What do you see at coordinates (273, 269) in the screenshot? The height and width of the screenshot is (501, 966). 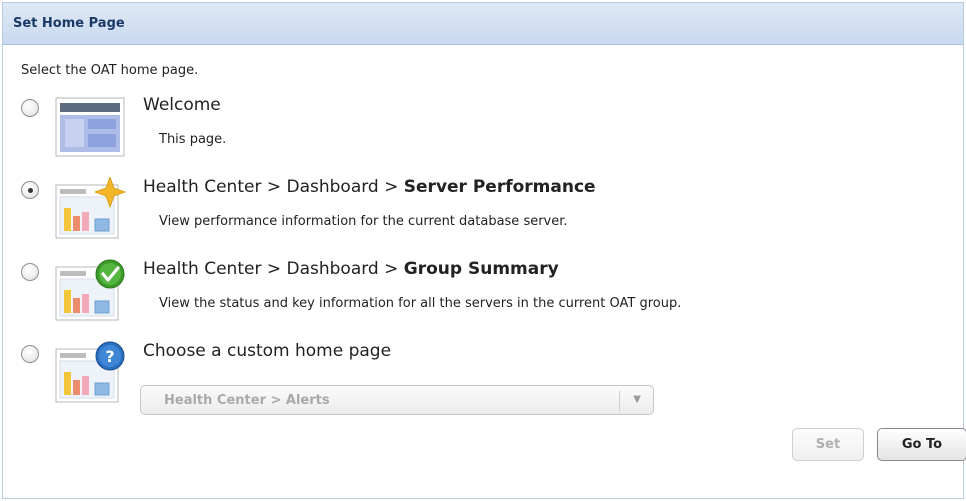 I see `option-group-summary-title-text: Health Center > Dashboard >` at bounding box center [273, 269].